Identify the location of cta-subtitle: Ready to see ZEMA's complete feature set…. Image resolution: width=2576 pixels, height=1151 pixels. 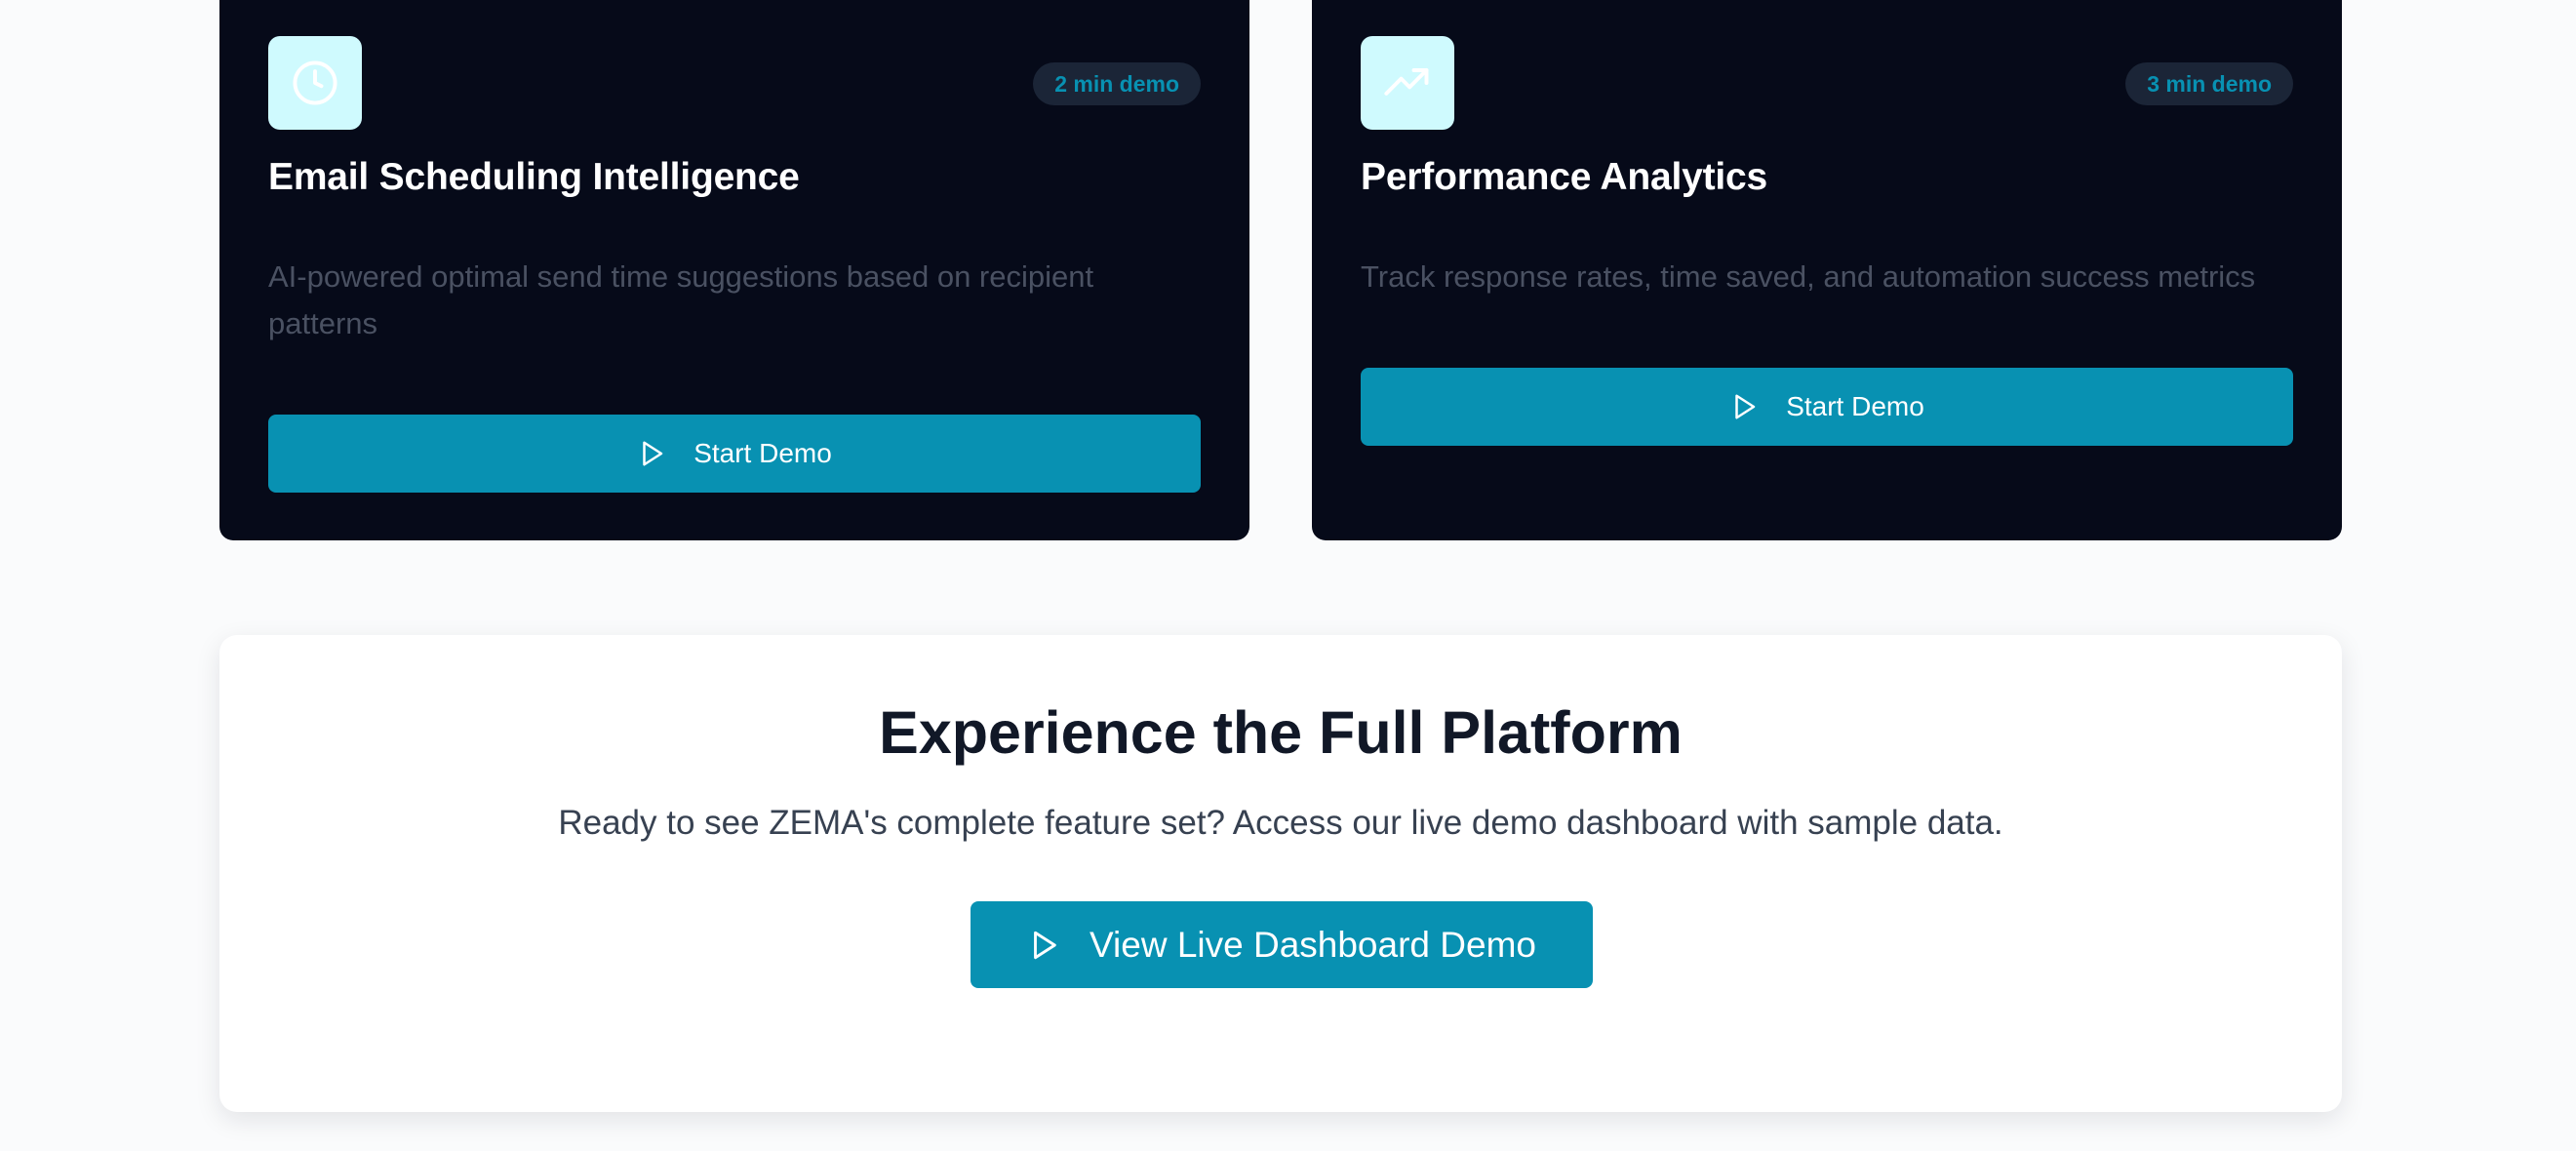
(1280, 823).